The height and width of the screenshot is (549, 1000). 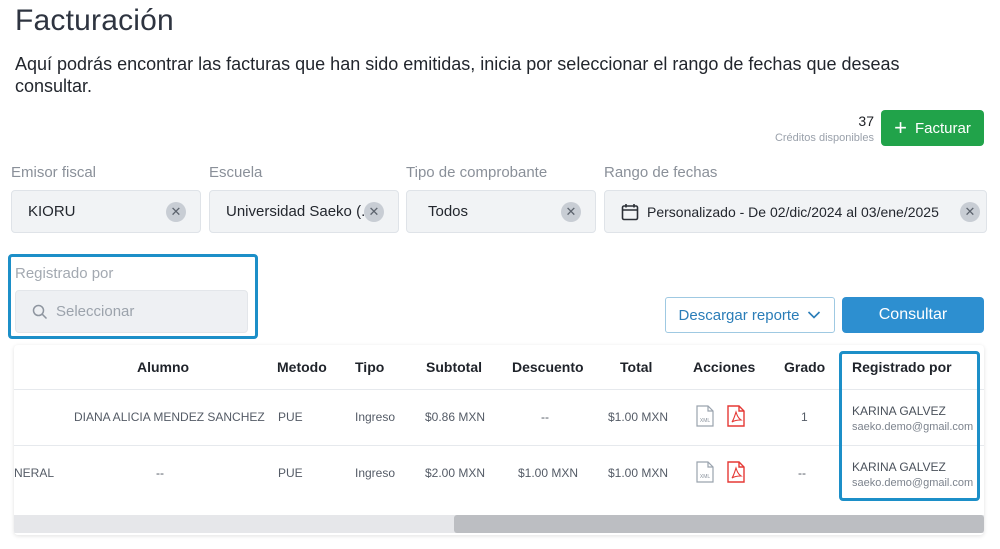 I want to click on page-title: Facturación, so click(x=94, y=20).